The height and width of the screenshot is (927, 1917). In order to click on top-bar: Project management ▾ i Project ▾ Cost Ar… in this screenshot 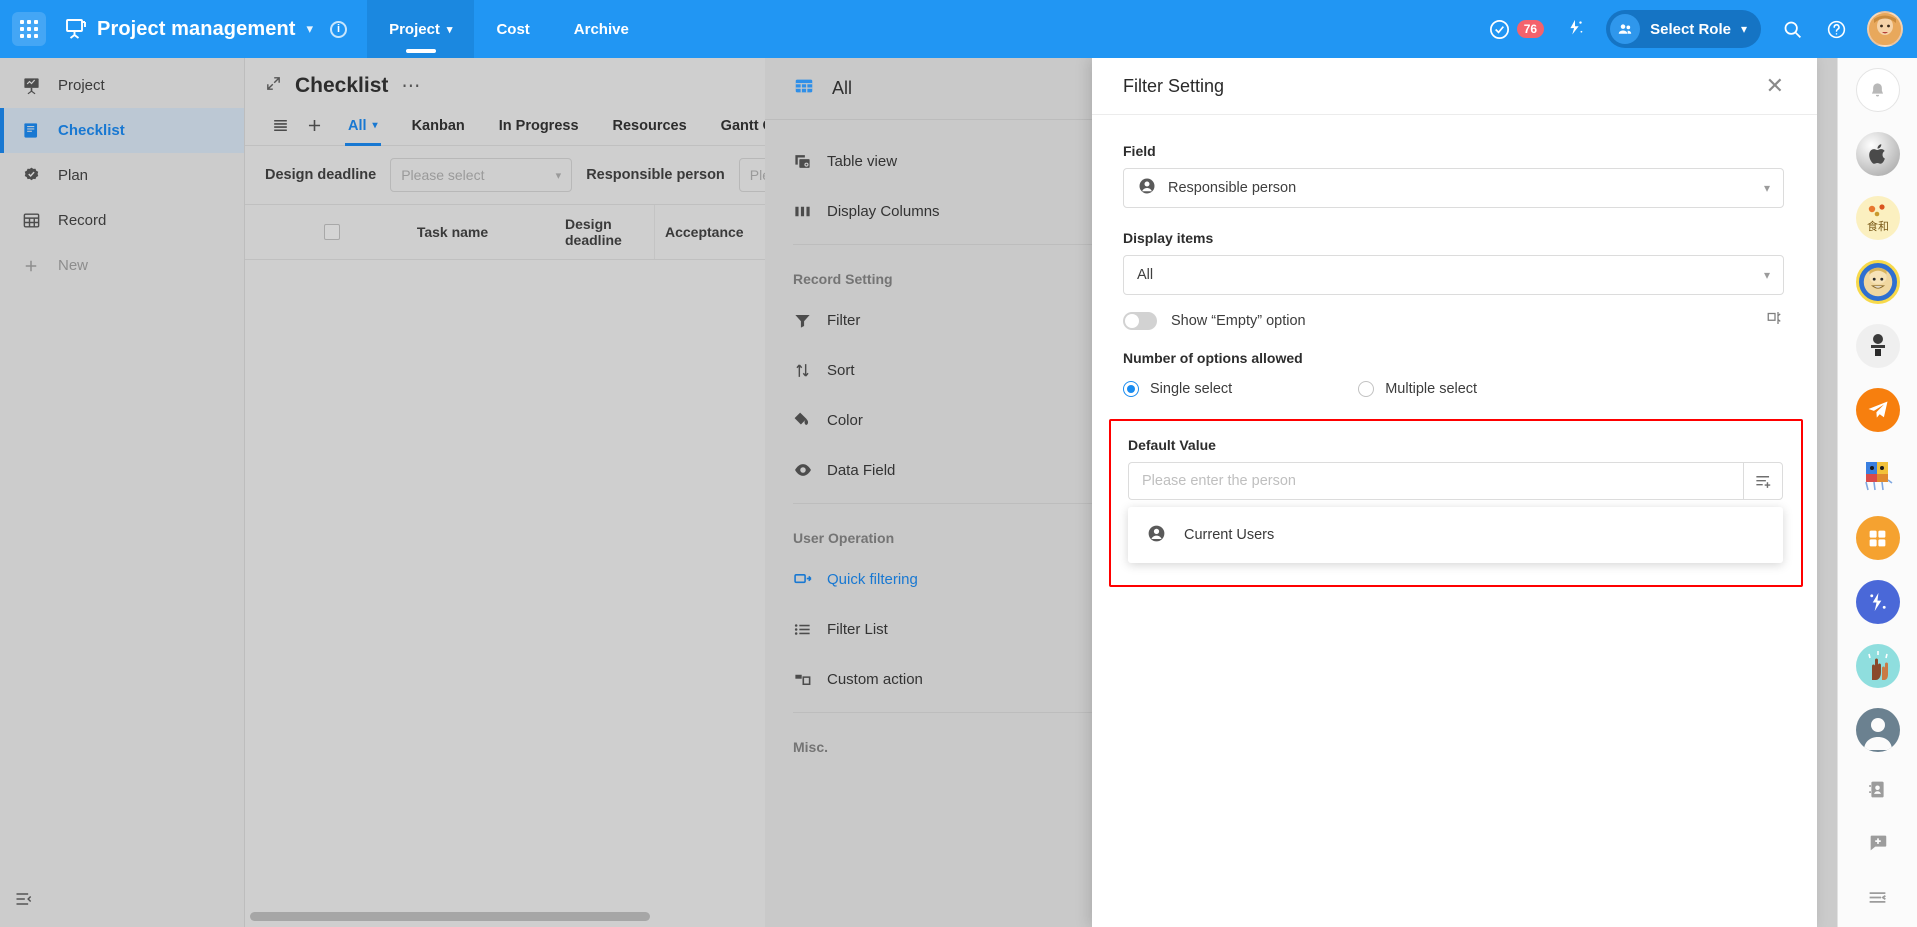, I will do `click(958, 29)`.